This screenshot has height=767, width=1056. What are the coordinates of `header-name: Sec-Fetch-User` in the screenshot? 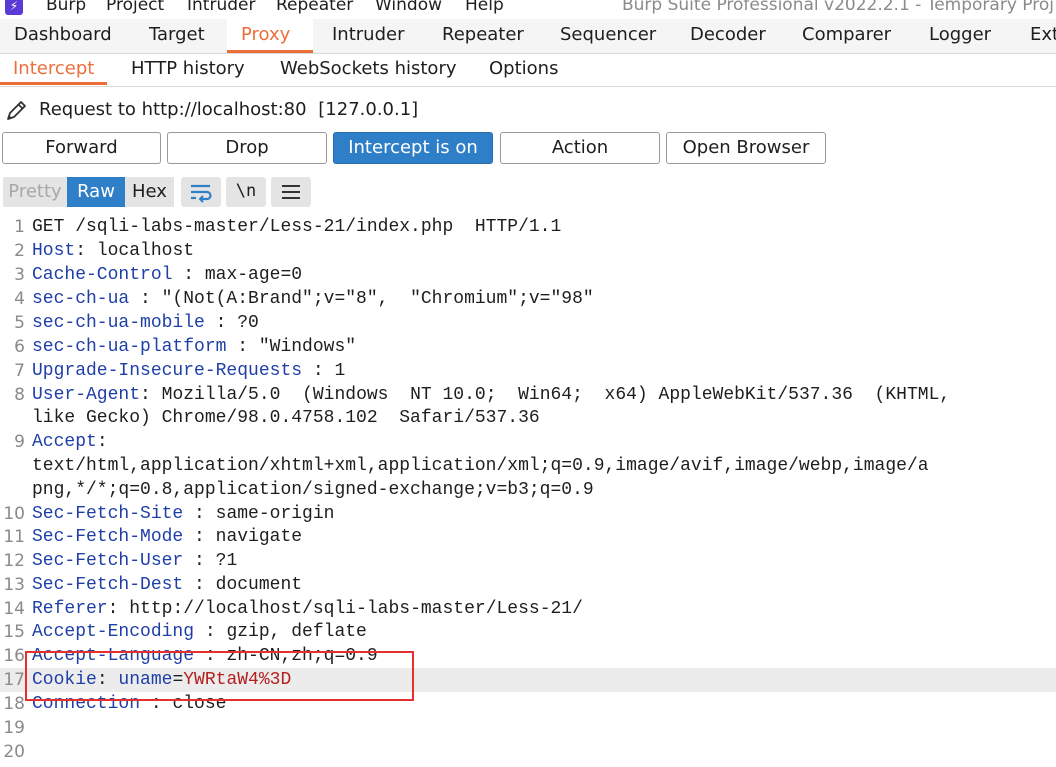 It's located at (108, 561).